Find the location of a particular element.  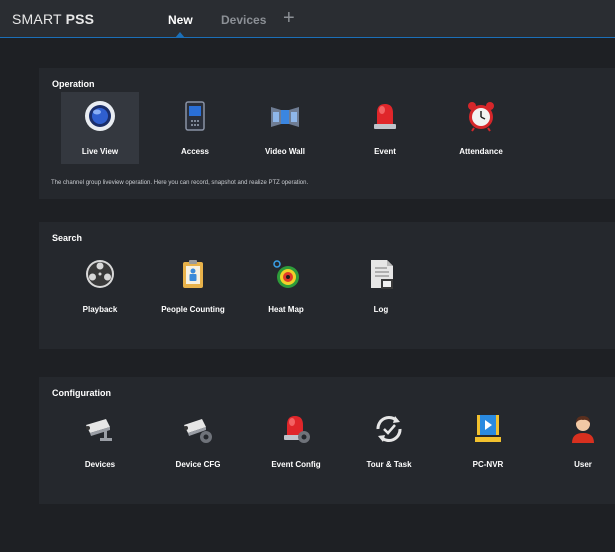

event-config-icon is located at coordinates (297, 429).